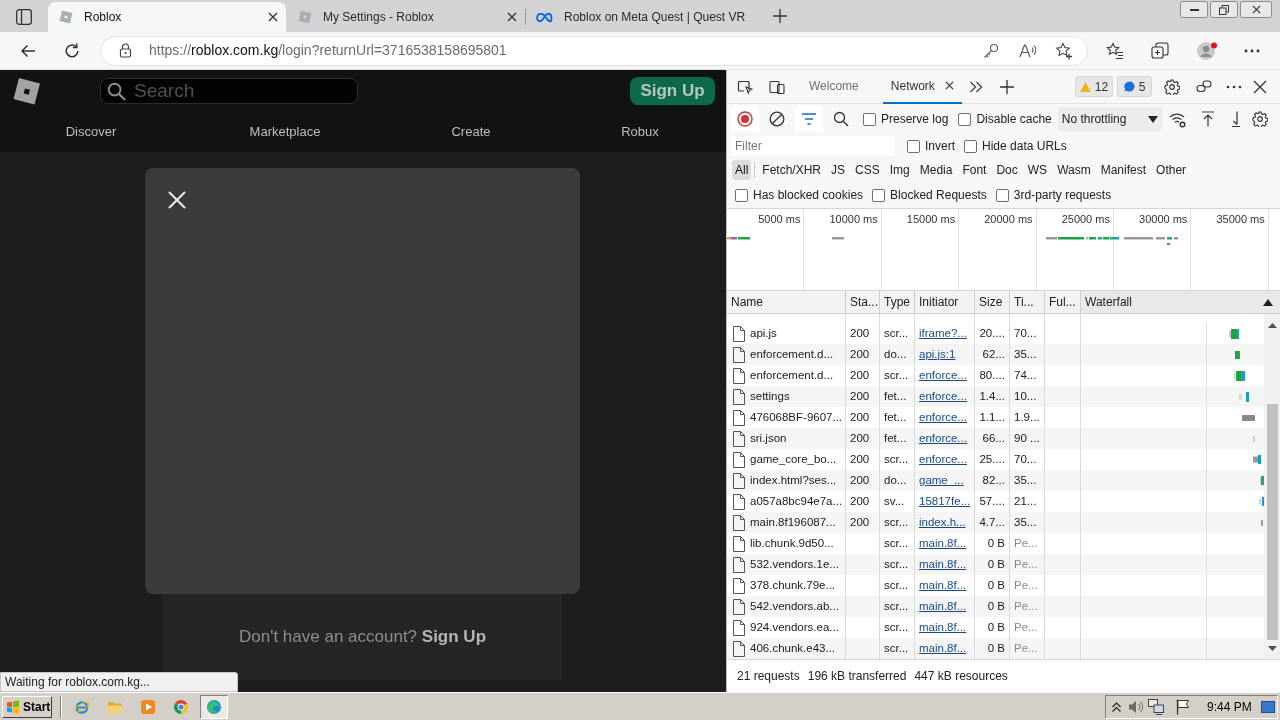 This screenshot has width=1280, height=720. Describe the element at coordinates (1064, 50) in the screenshot. I see `star-plus-icon` at that location.